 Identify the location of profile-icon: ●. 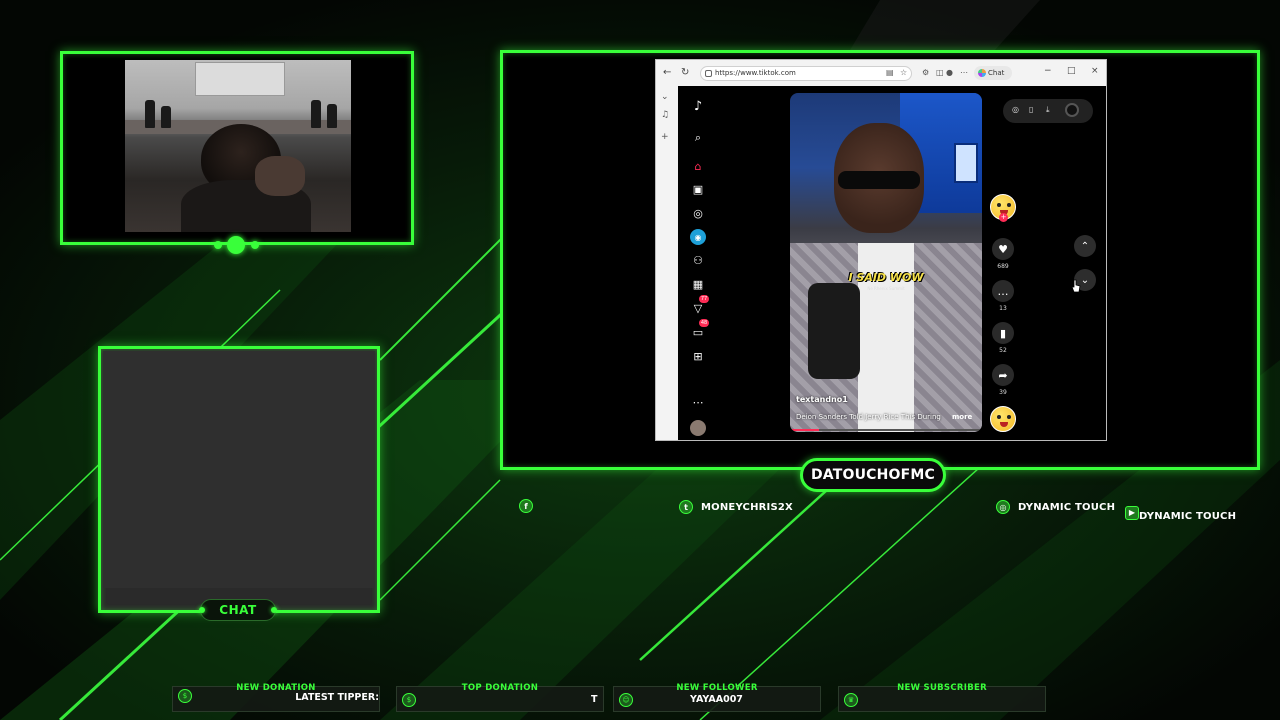
(949, 72).